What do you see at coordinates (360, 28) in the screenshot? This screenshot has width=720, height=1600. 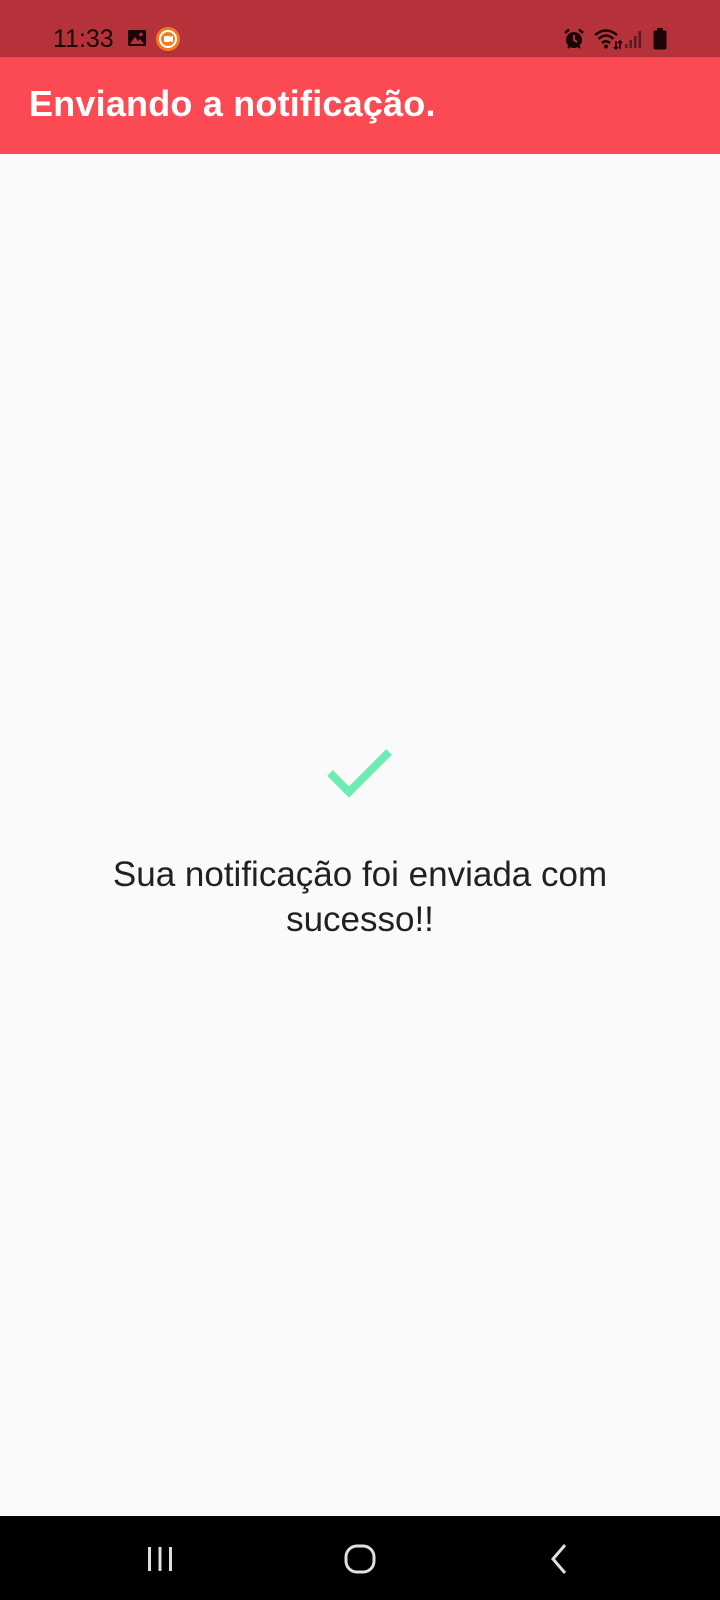 I see `status-bar: 11:33` at bounding box center [360, 28].